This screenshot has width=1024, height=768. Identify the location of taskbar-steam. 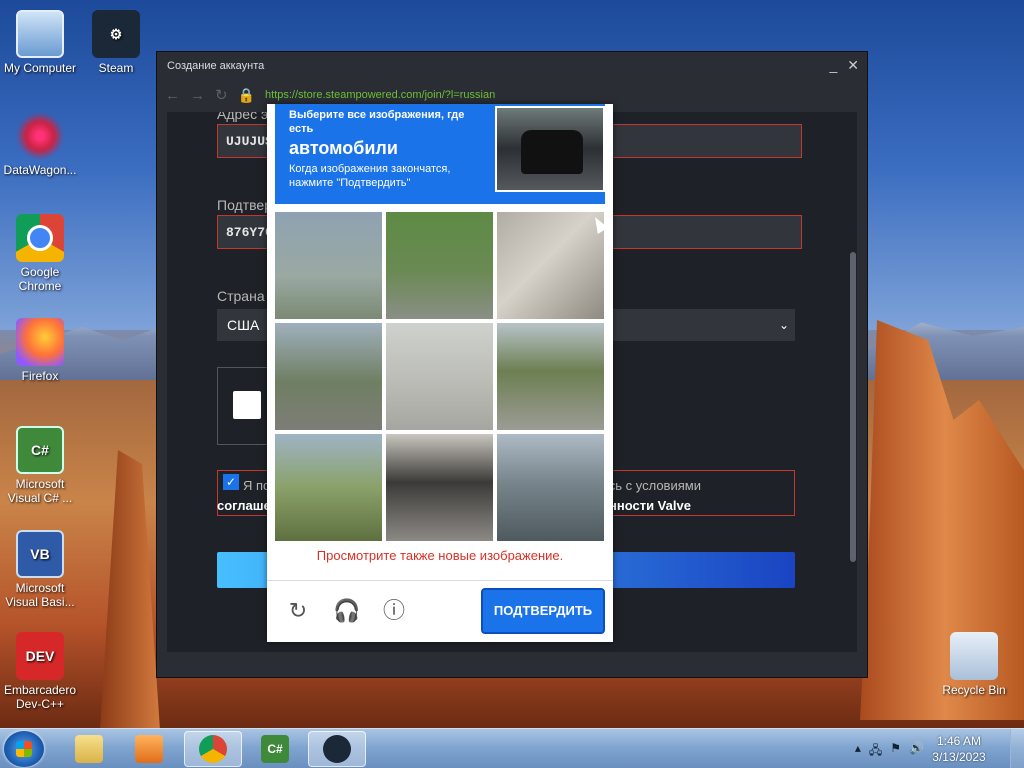
(337, 749).